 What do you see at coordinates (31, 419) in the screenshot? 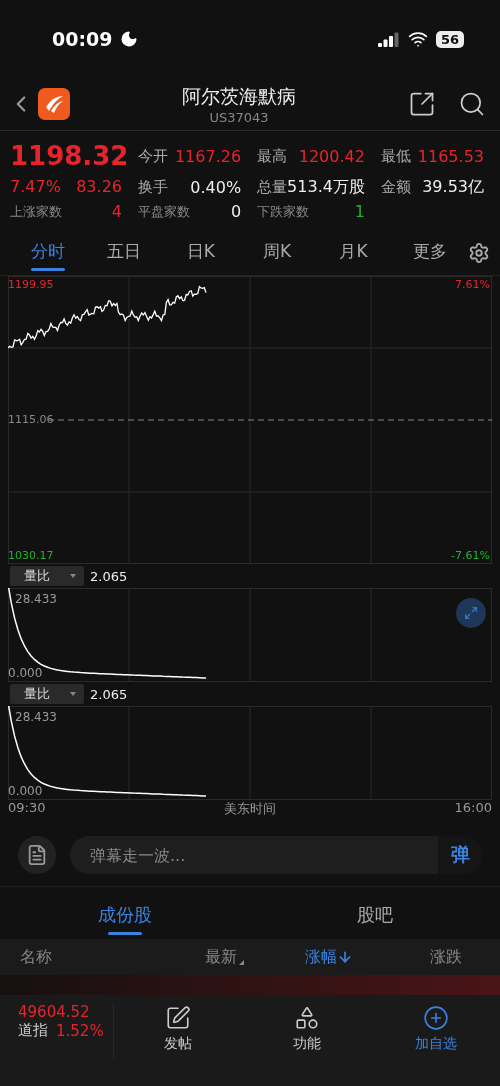
I see `axis-label: 1115.06` at bounding box center [31, 419].